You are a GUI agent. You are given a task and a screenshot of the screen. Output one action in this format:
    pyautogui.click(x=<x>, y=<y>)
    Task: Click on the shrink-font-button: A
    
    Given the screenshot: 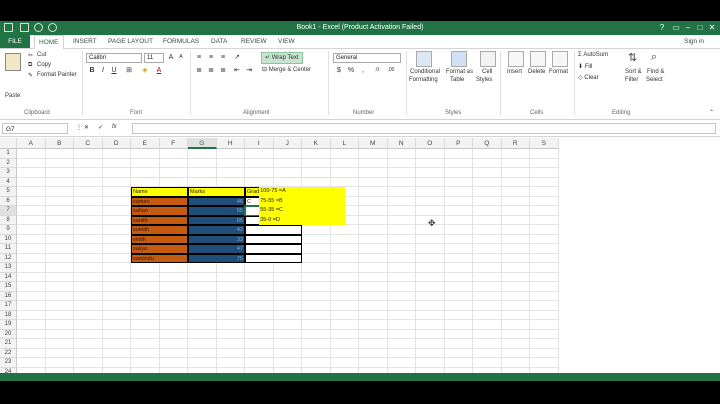 What is the action you would take?
    pyautogui.click(x=181, y=57)
    